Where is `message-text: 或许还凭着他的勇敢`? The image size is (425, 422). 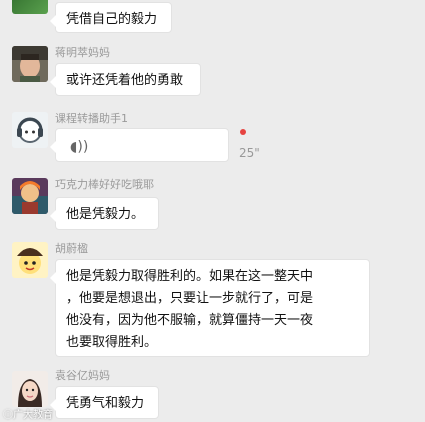
message-text: 或许还凭着他的勇敢 is located at coordinates (125, 80).